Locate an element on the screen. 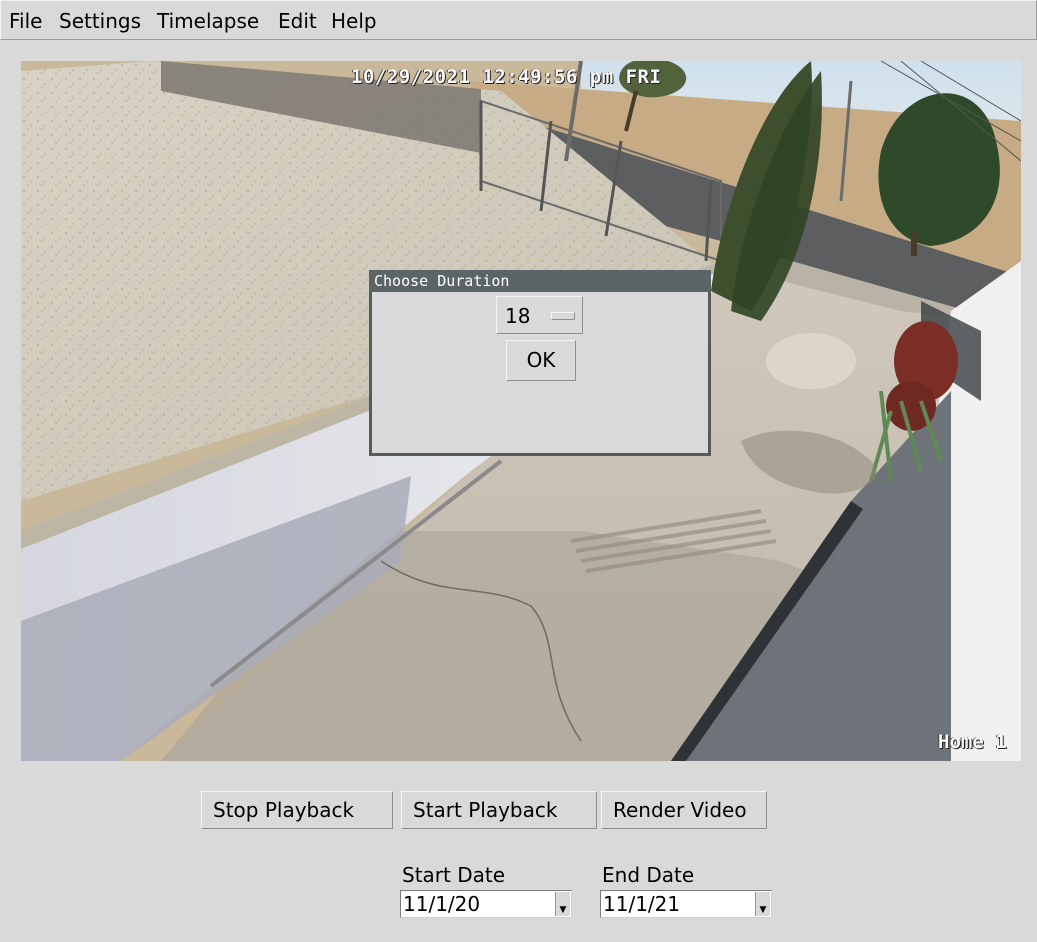  start-date-value: 11/1/20 is located at coordinates (442, 904).